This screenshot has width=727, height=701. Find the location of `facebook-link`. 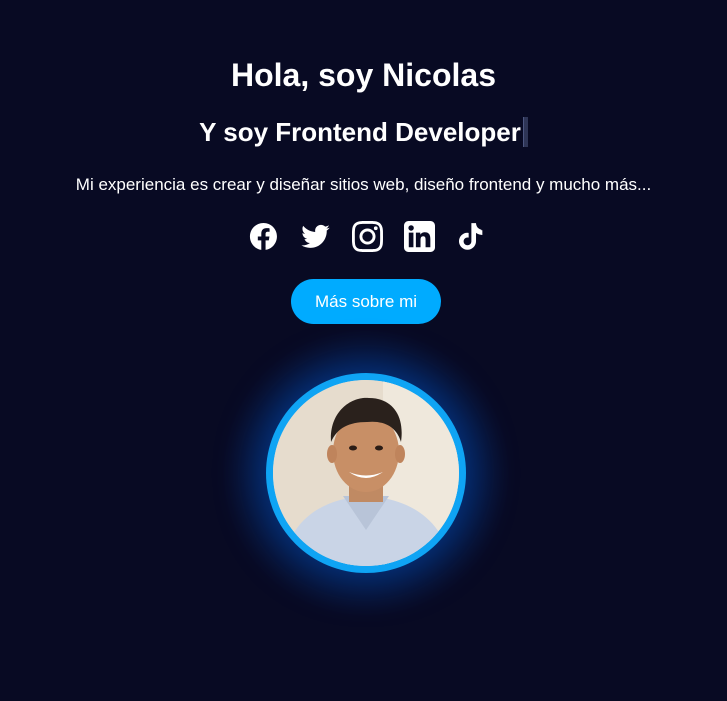

facebook-link is located at coordinates (264, 236).